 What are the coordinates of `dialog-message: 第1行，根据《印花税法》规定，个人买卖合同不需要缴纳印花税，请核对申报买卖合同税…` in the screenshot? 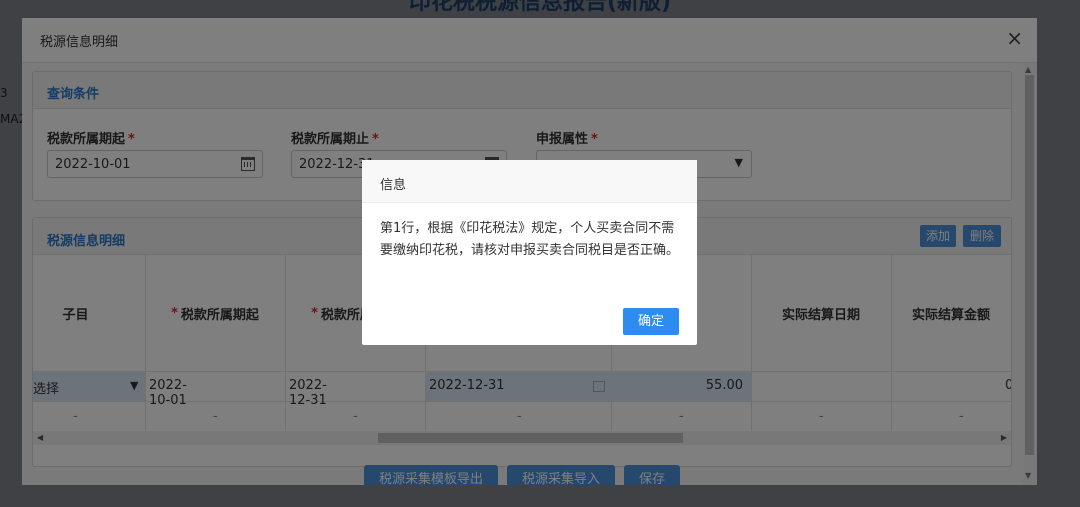 It's located at (530, 239).